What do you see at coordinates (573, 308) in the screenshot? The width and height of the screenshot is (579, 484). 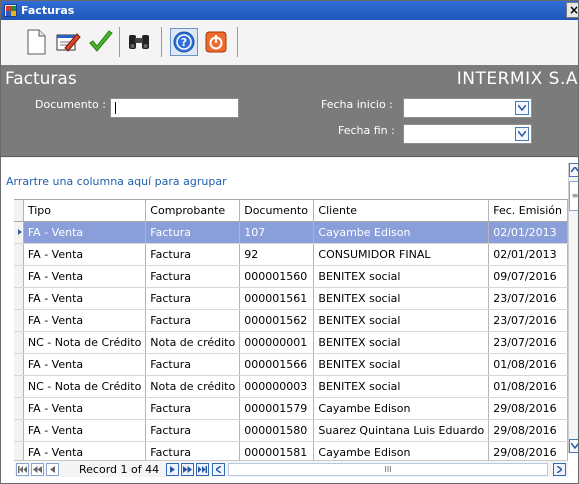 I see `vertical-scrollbar: ≡` at bounding box center [573, 308].